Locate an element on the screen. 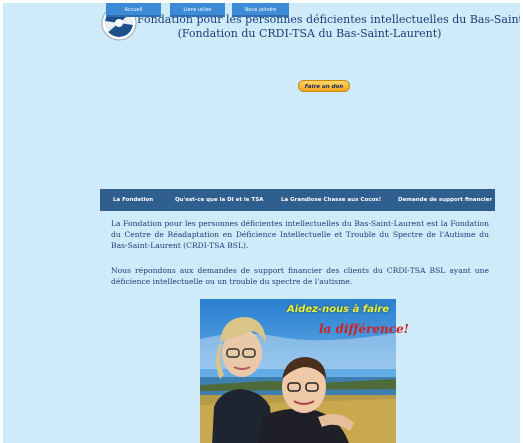 The height and width of the screenshot is (443, 523). photo-caption-line2: la différence! is located at coordinates (364, 329).